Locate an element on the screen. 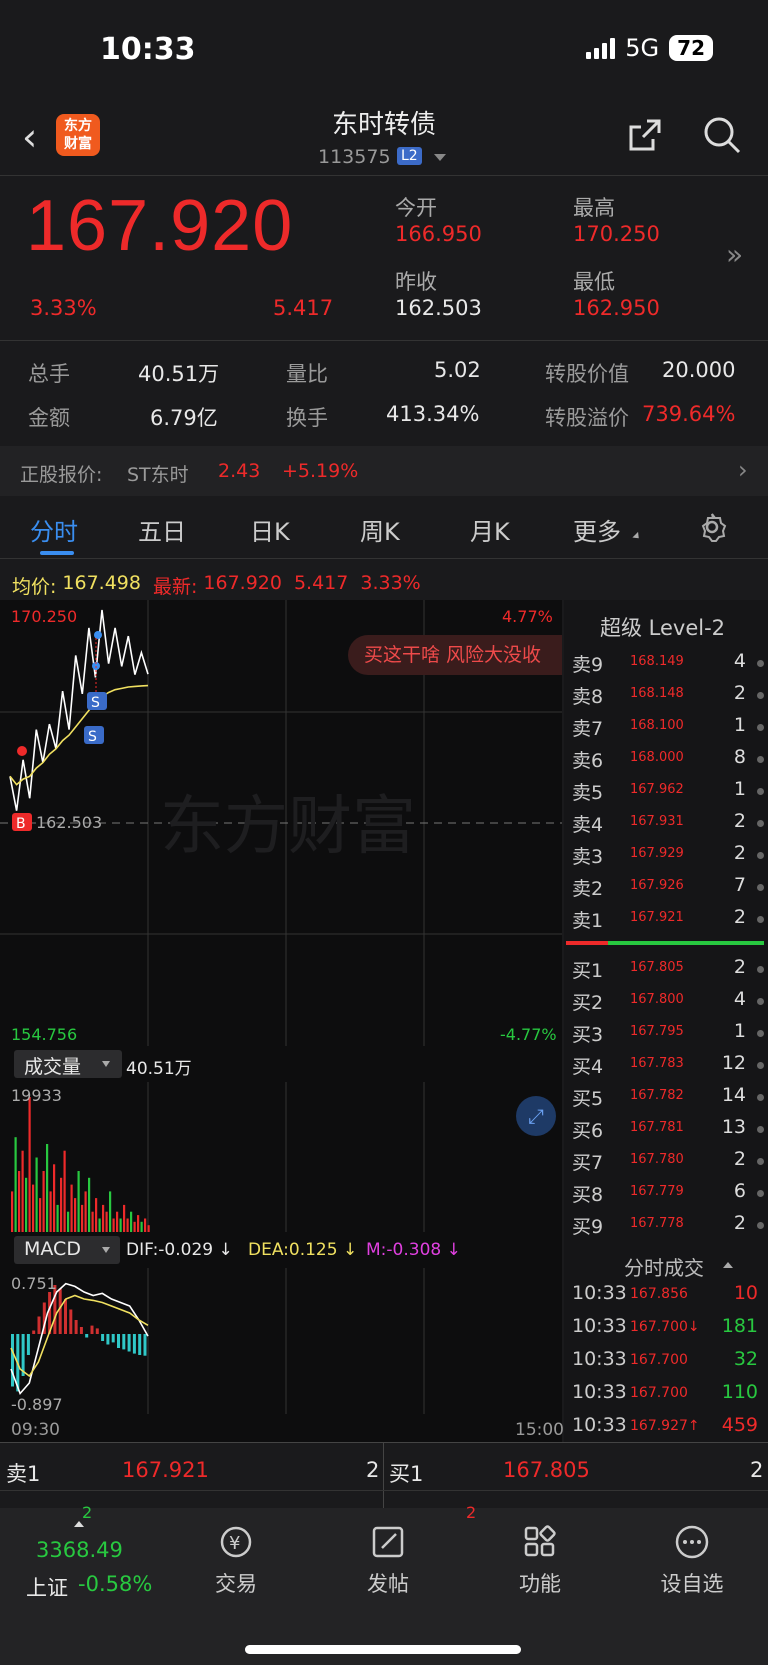  ask-level: 卖6 is located at coordinates (588, 761).